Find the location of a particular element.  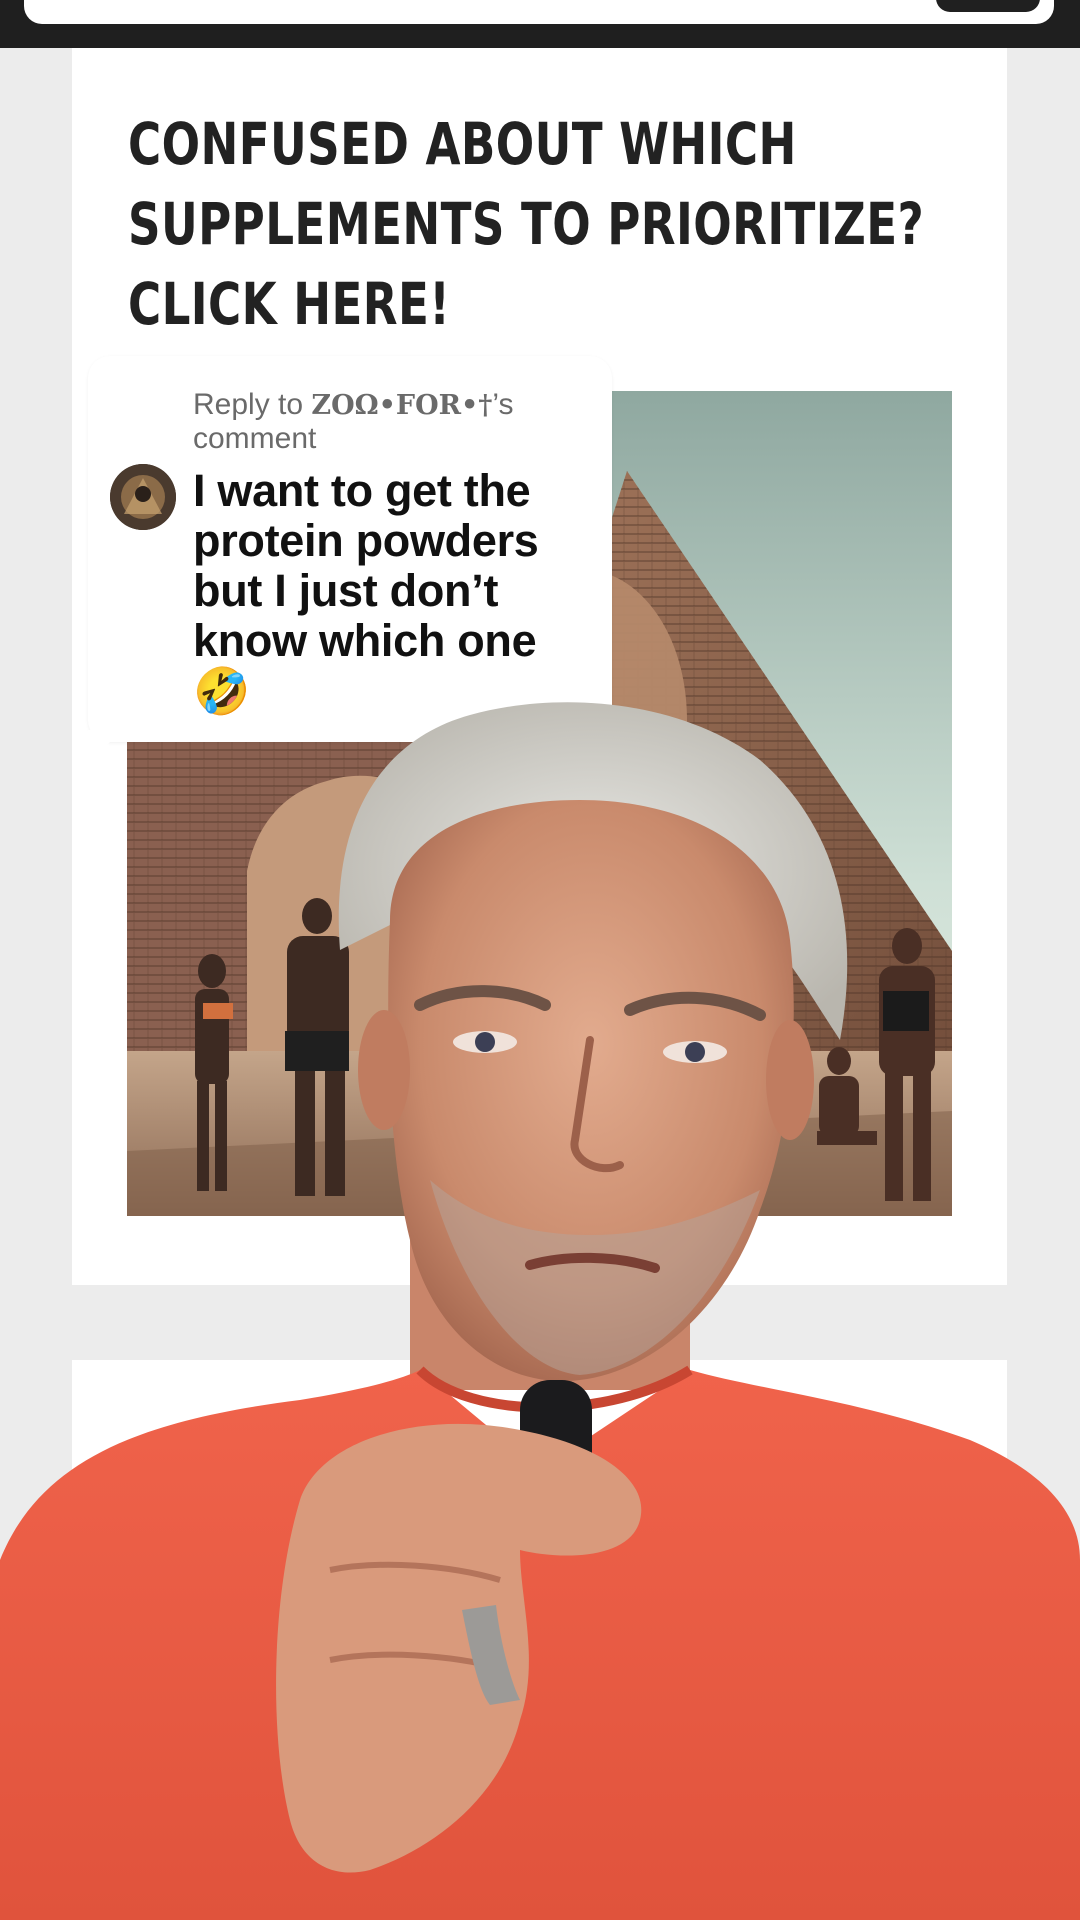

avatar-image is located at coordinates (143, 497).